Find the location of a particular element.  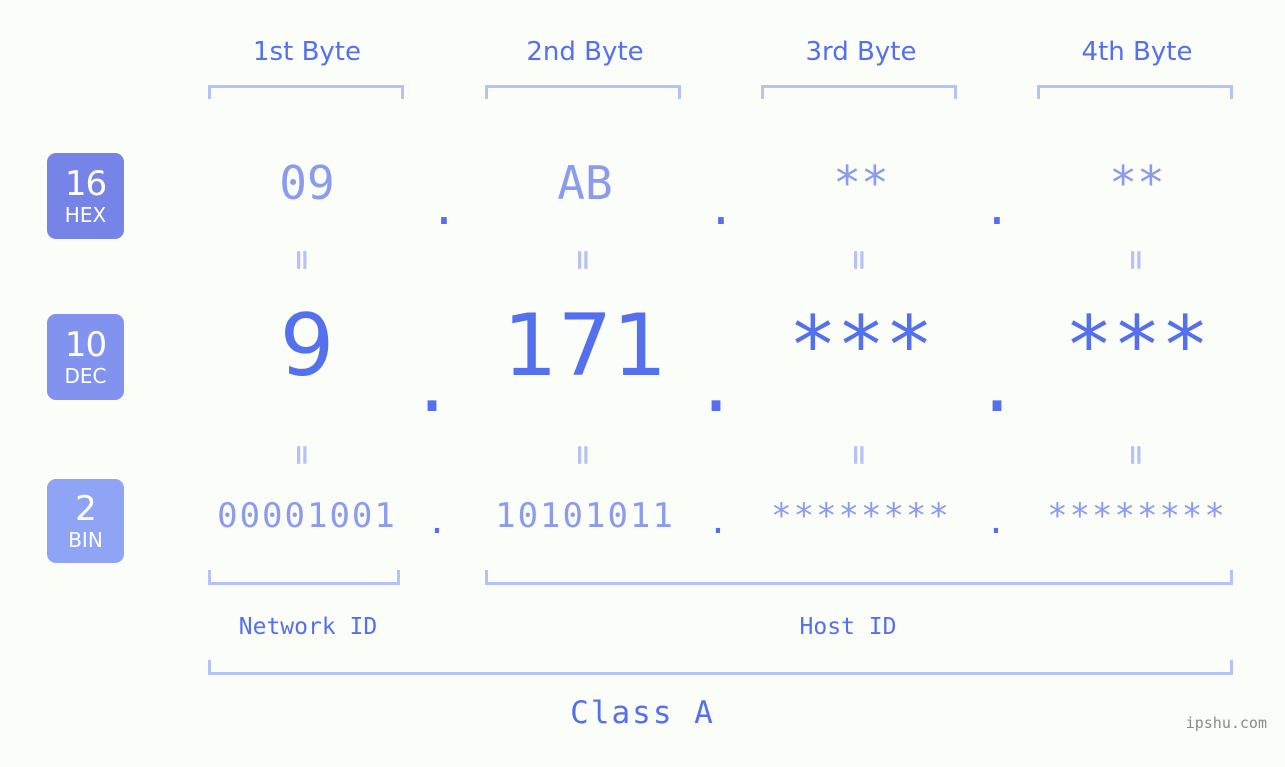

equals-sign-hex-dec-4: = is located at coordinates (1136, 260).